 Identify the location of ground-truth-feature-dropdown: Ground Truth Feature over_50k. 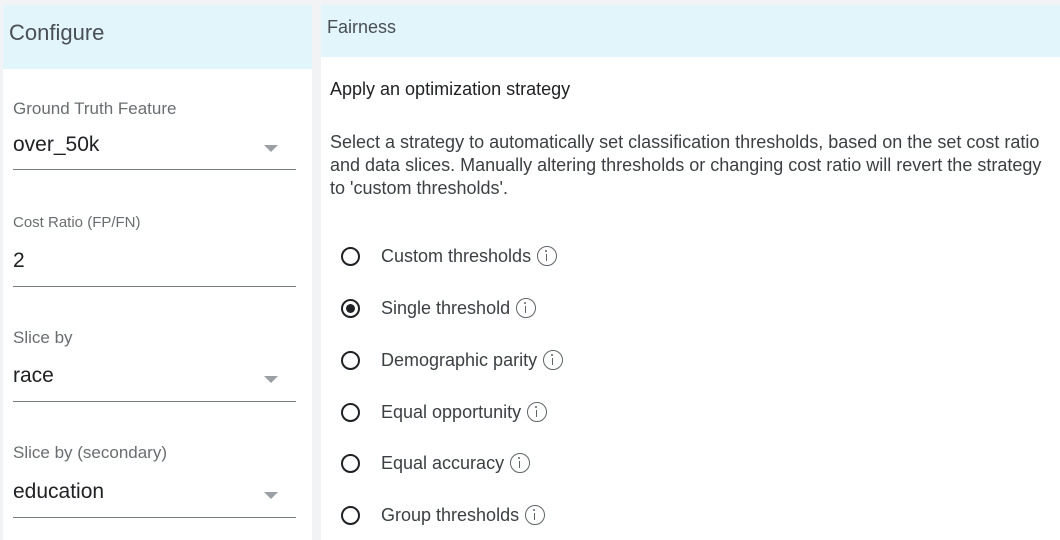
(154, 138).